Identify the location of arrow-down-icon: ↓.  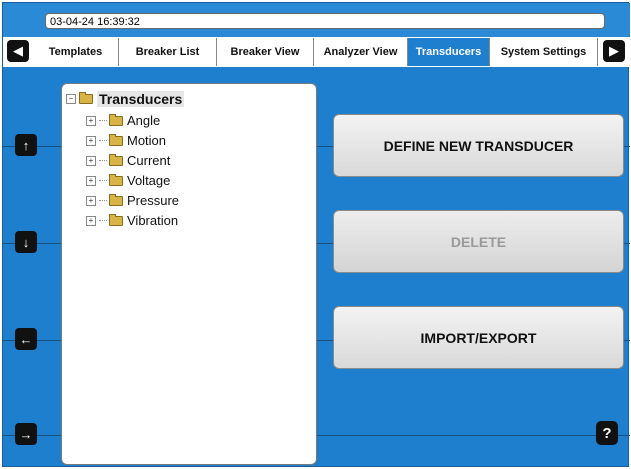
(26, 242).